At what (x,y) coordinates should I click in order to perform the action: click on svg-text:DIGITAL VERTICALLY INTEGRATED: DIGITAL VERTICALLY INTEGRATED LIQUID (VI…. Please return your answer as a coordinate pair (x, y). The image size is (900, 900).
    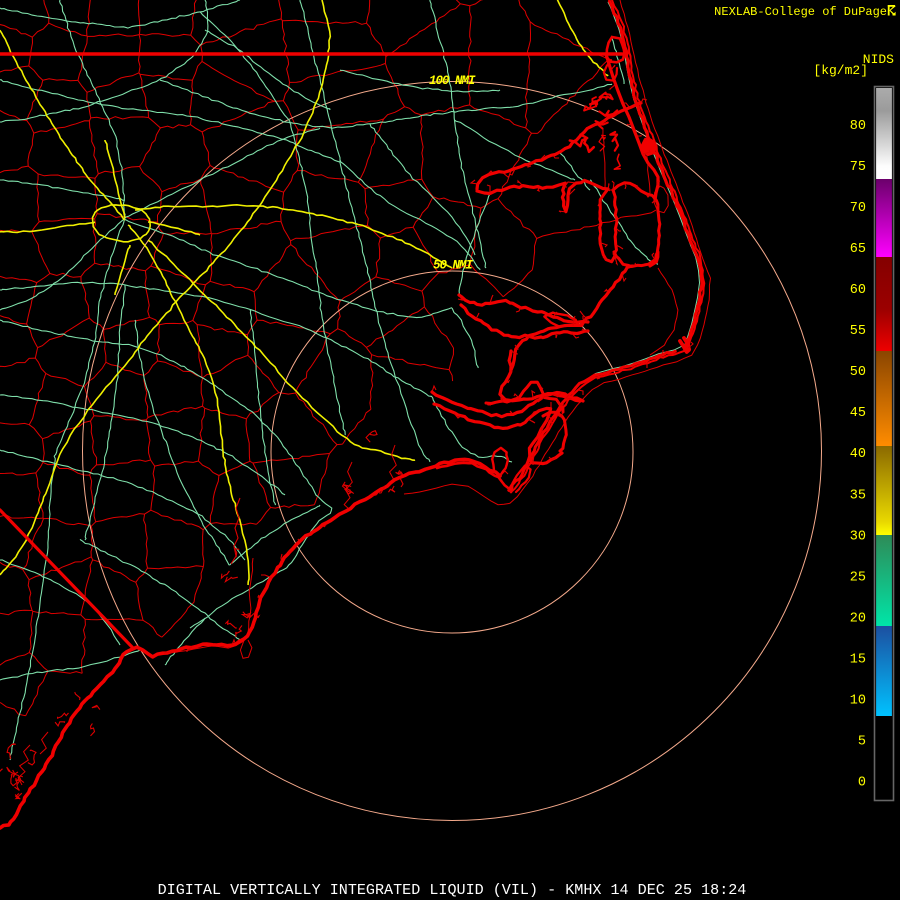
    Looking at the image, I should click on (452, 890).